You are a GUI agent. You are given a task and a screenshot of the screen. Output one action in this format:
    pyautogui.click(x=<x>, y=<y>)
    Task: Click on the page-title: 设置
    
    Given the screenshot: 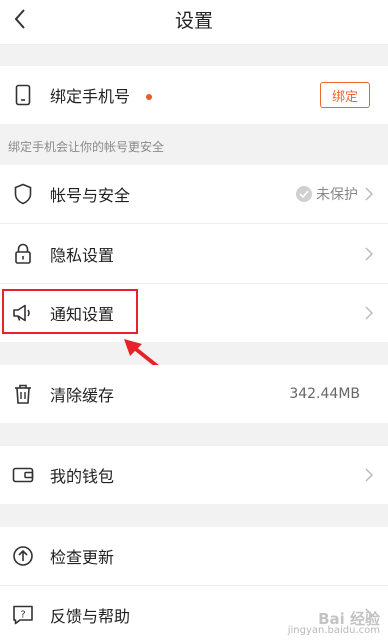 What is the action you would take?
    pyautogui.click(x=193, y=21)
    